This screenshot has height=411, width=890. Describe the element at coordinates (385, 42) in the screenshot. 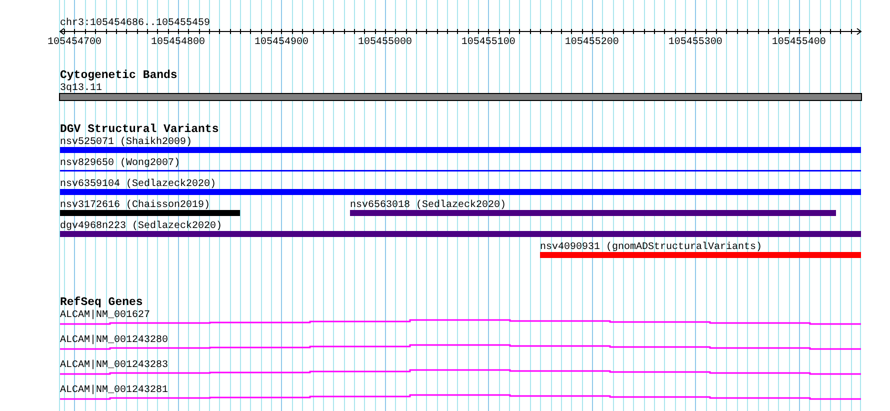

I see `tick-label: 105455000` at that location.